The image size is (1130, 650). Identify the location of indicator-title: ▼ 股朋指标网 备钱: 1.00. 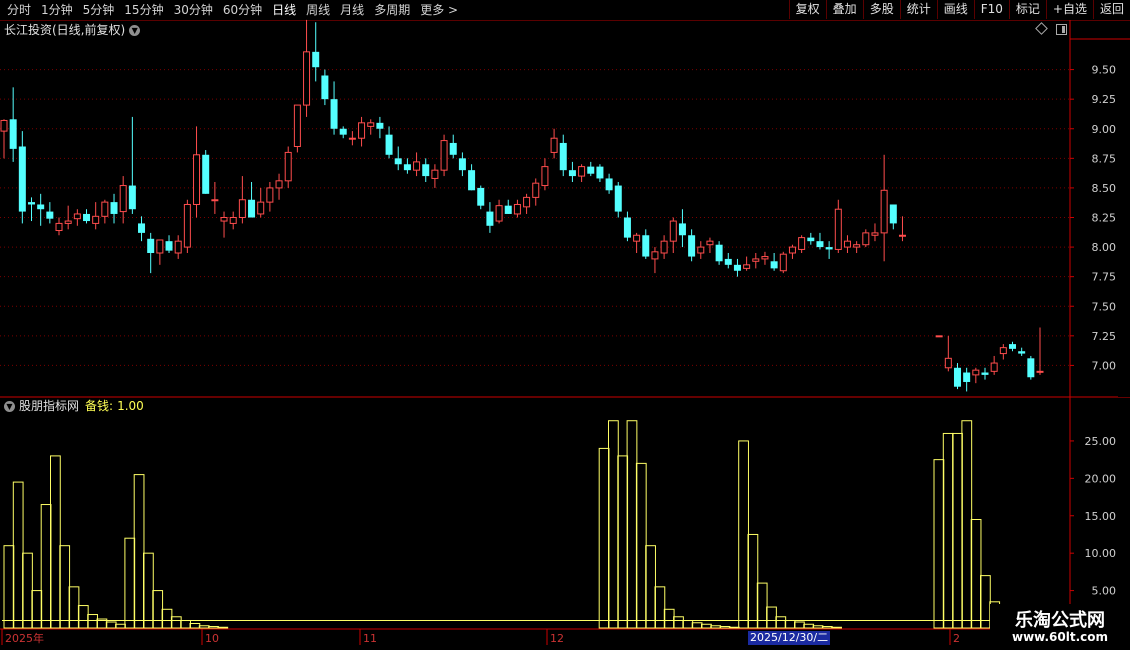
(72, 406).